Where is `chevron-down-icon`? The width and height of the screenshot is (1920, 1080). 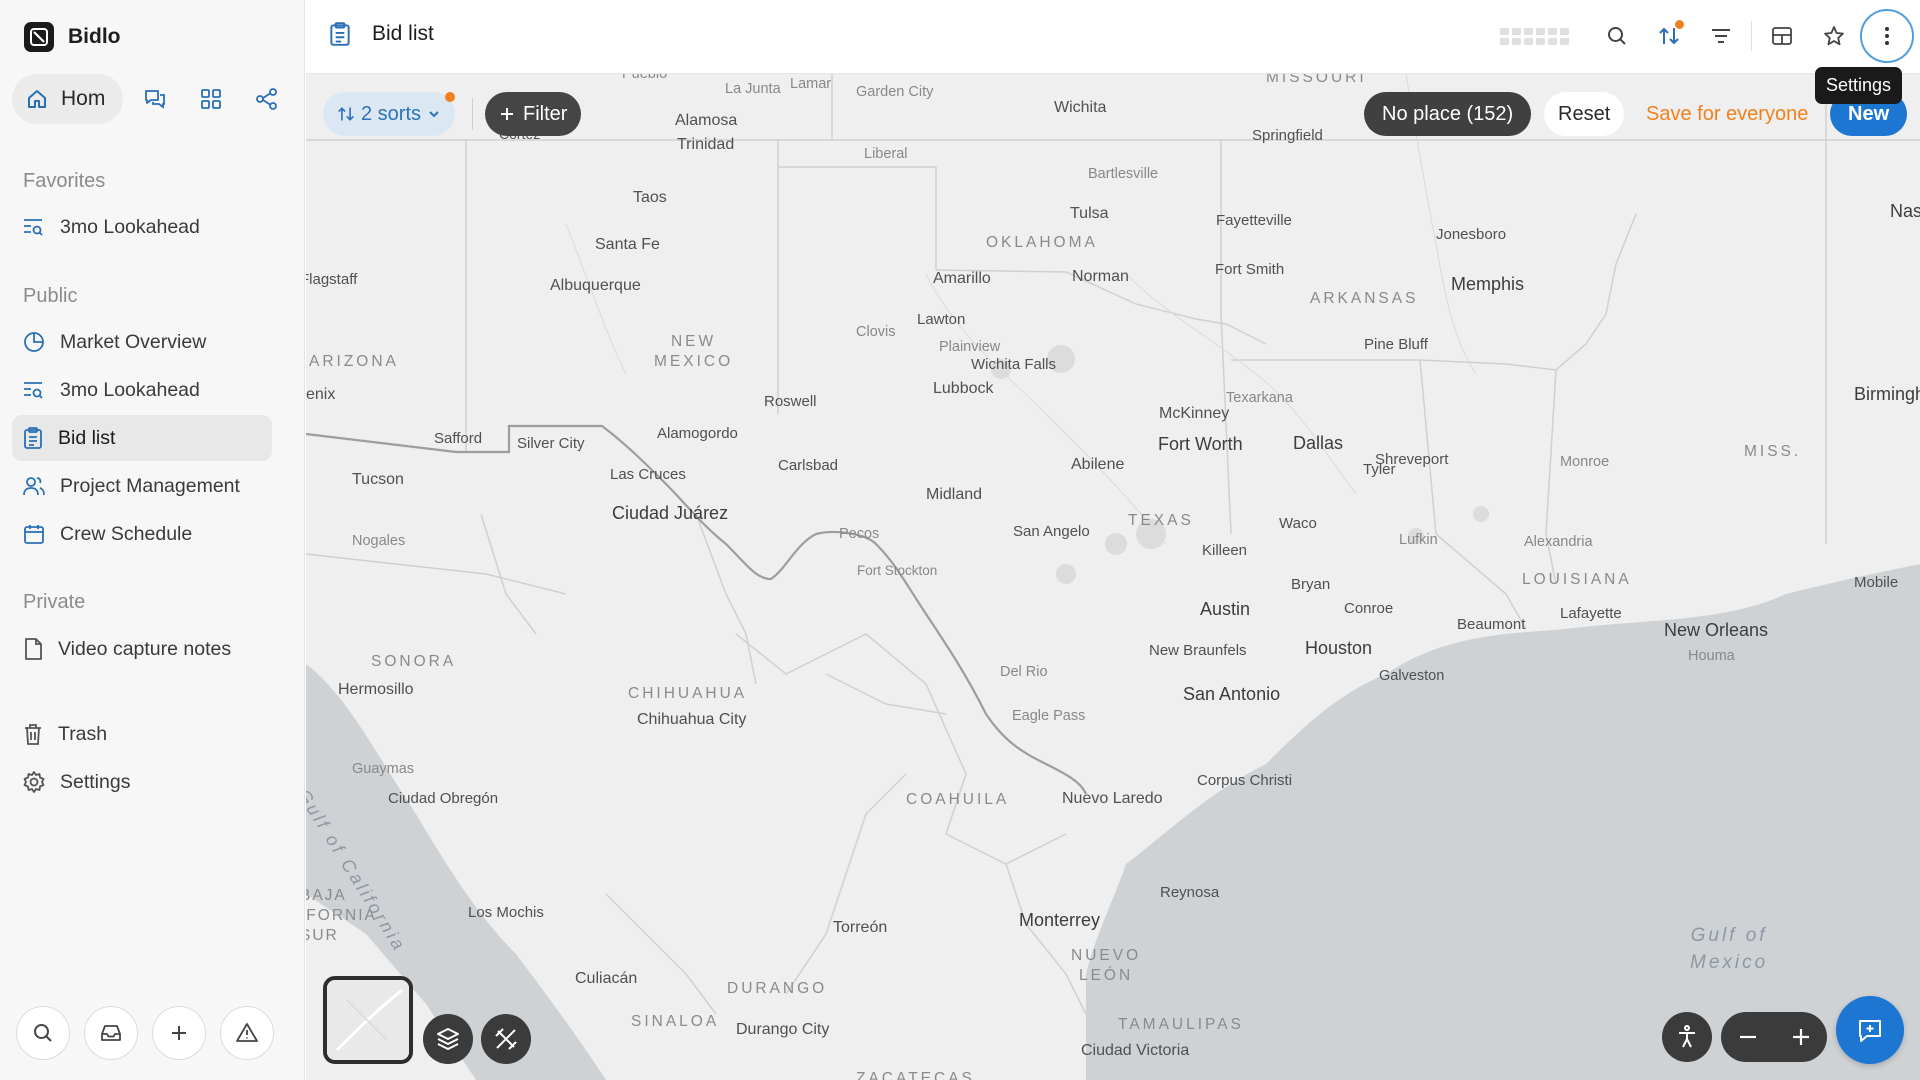
chevron-down-icon is located at coordinates (434, 114).